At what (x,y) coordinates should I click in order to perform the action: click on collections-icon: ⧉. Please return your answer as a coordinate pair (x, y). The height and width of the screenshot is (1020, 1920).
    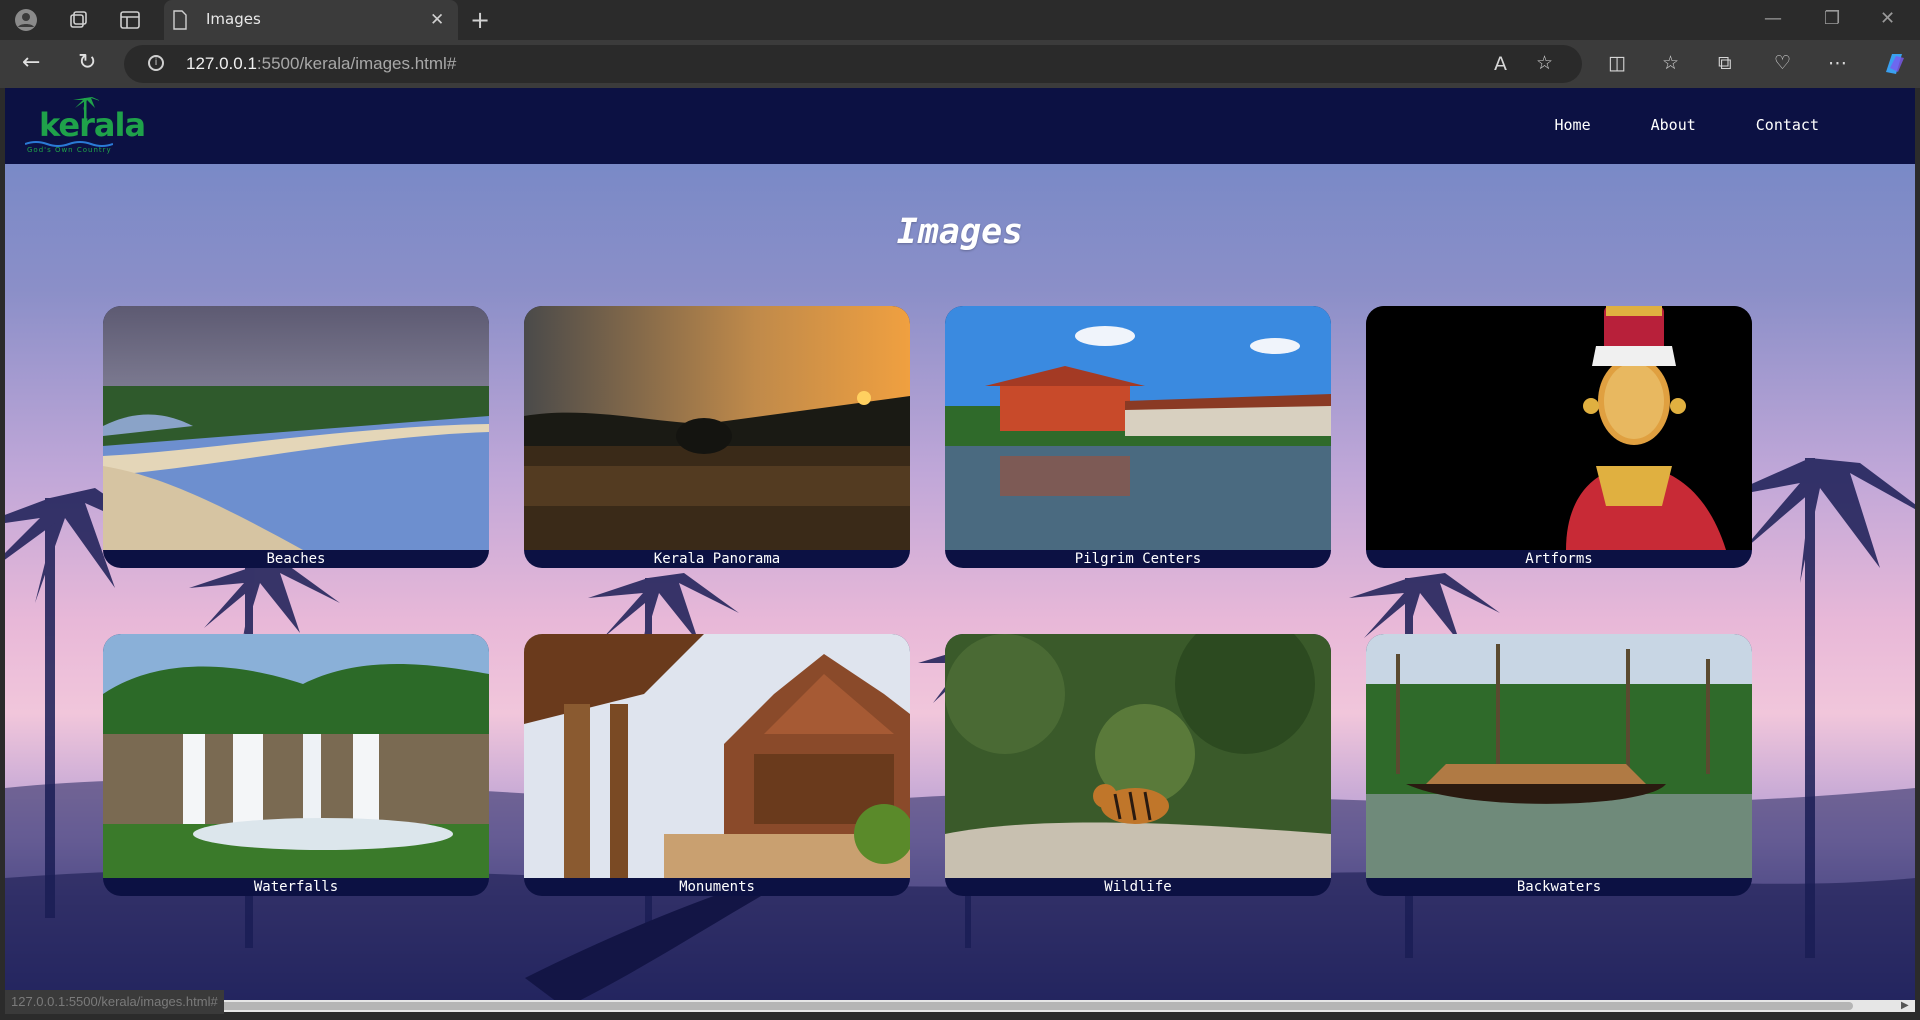
    Looking at the image, I should click on (1725, 63).